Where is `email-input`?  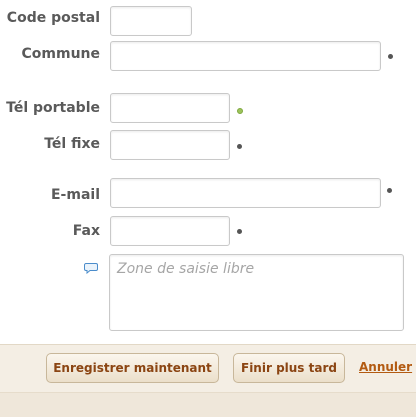
email-input is located at coordinates (245, 193).